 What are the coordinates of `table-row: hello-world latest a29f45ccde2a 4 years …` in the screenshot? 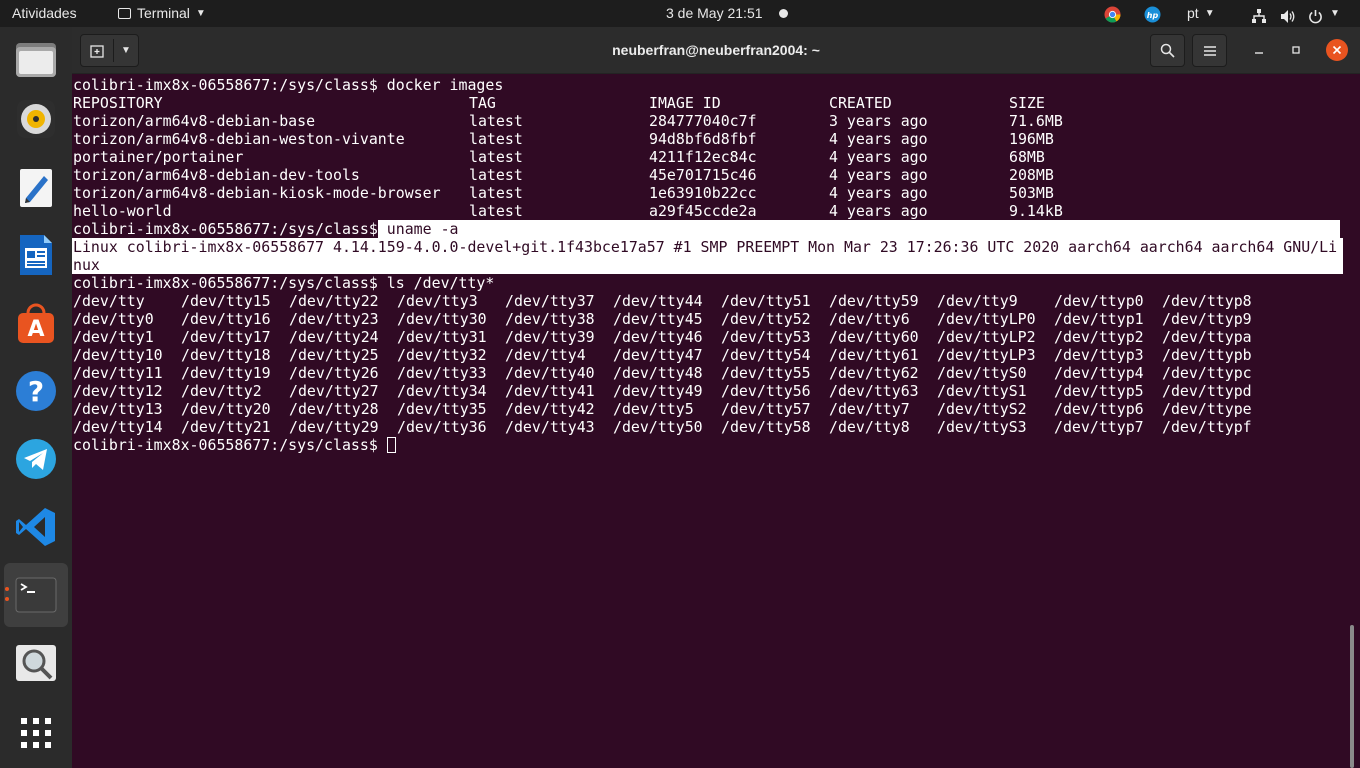 It's located at (623, 211).